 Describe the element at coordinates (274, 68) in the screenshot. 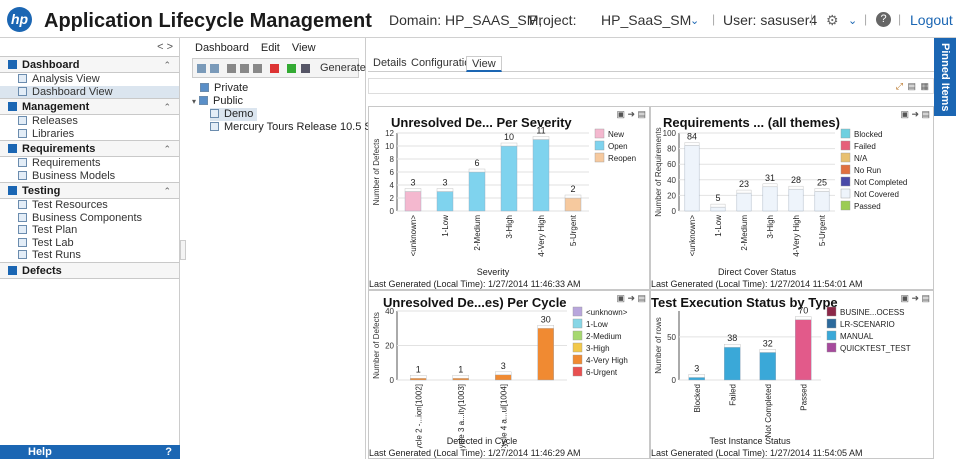

I see `delete-icon` at that location.